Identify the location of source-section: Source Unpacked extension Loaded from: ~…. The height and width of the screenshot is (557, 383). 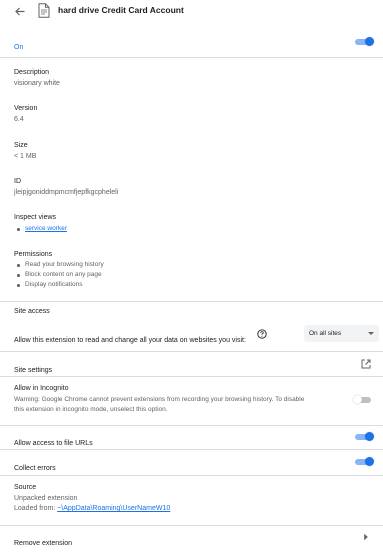
(191, 498).